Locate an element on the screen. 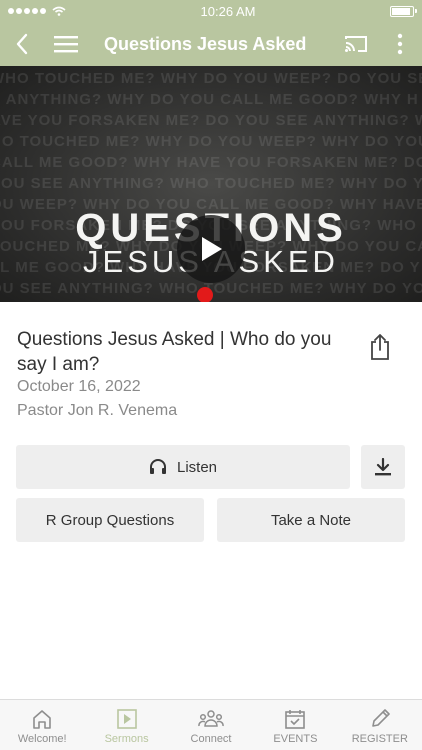 The width and height of the screenshot is (422, 750). rgroup-questions-button: R Group Questions is located at coordinates (110, 520).